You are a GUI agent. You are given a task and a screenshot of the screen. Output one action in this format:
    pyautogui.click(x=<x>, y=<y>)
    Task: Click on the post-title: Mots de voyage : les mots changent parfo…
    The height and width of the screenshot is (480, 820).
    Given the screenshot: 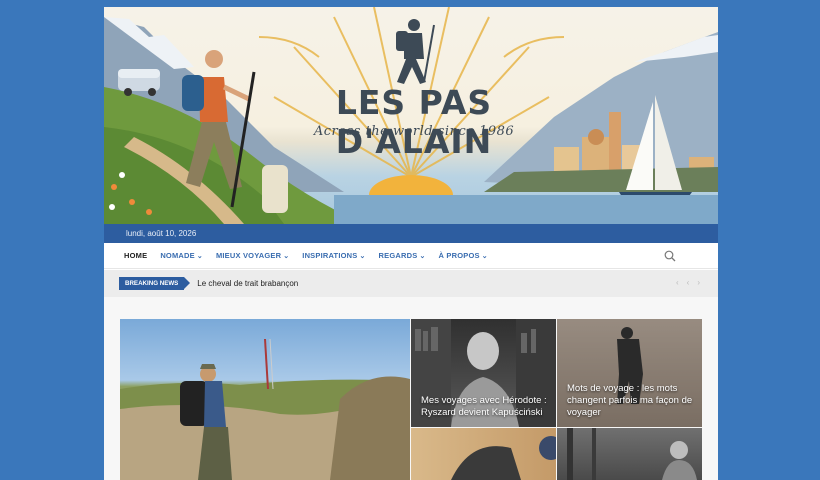 What is the action you would take?
    pyautogui.click(x=630, y=401)
    